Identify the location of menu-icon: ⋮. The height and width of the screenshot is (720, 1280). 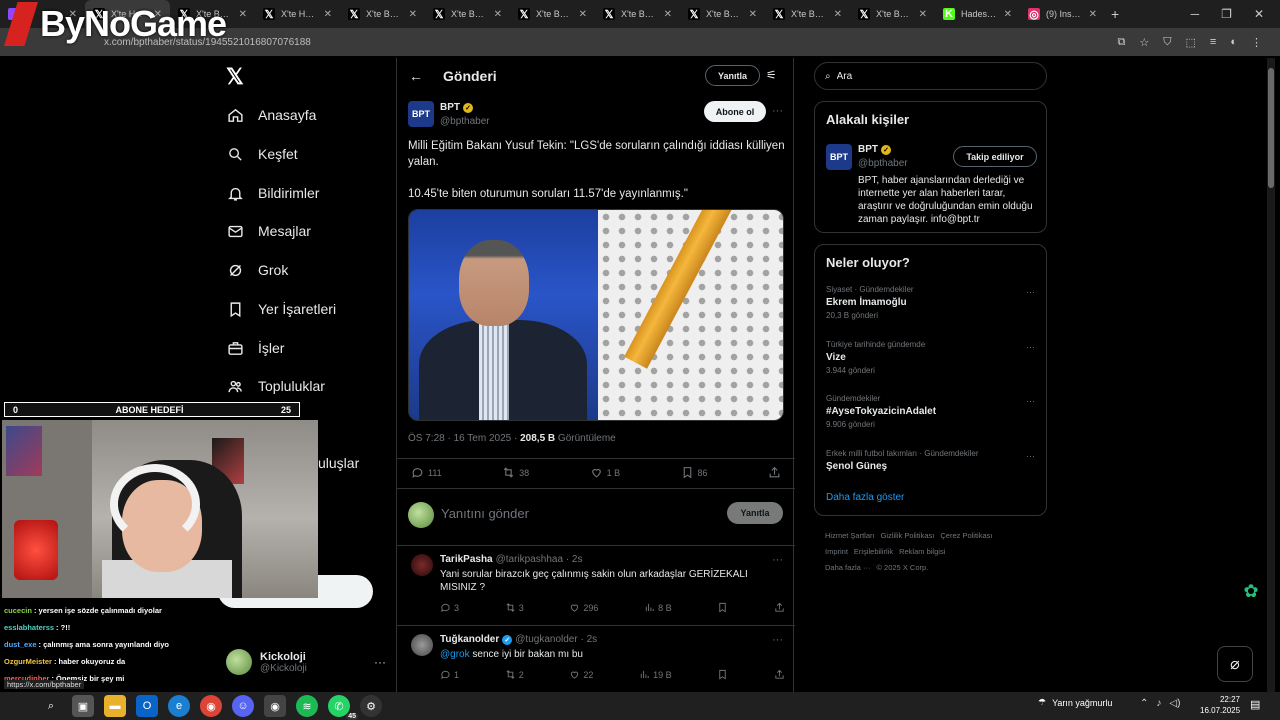
(1256, 42).